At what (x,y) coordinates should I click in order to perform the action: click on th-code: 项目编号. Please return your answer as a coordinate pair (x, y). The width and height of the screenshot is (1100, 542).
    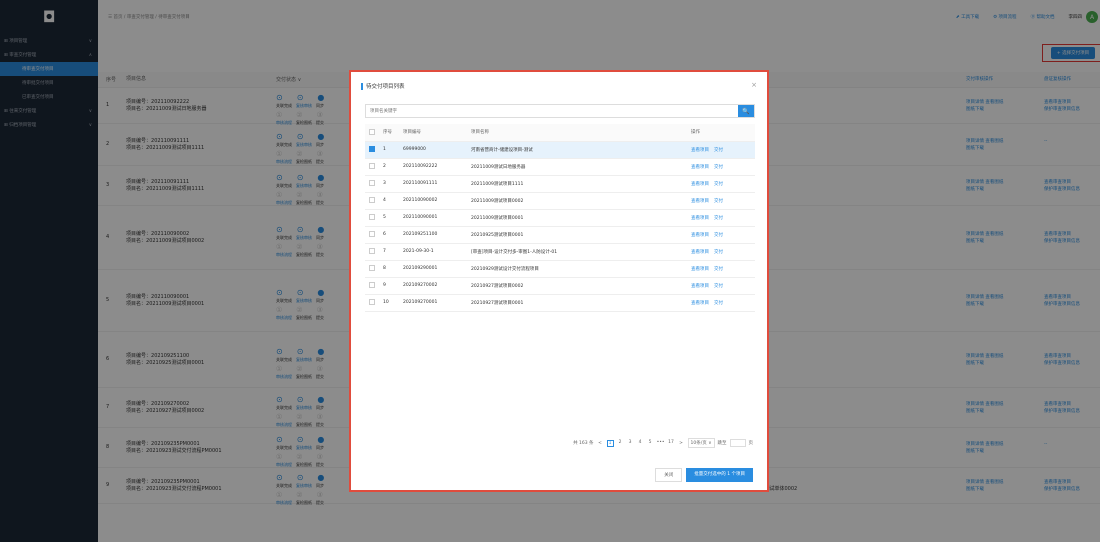
    Looking at the image, I should click on (437, 133).